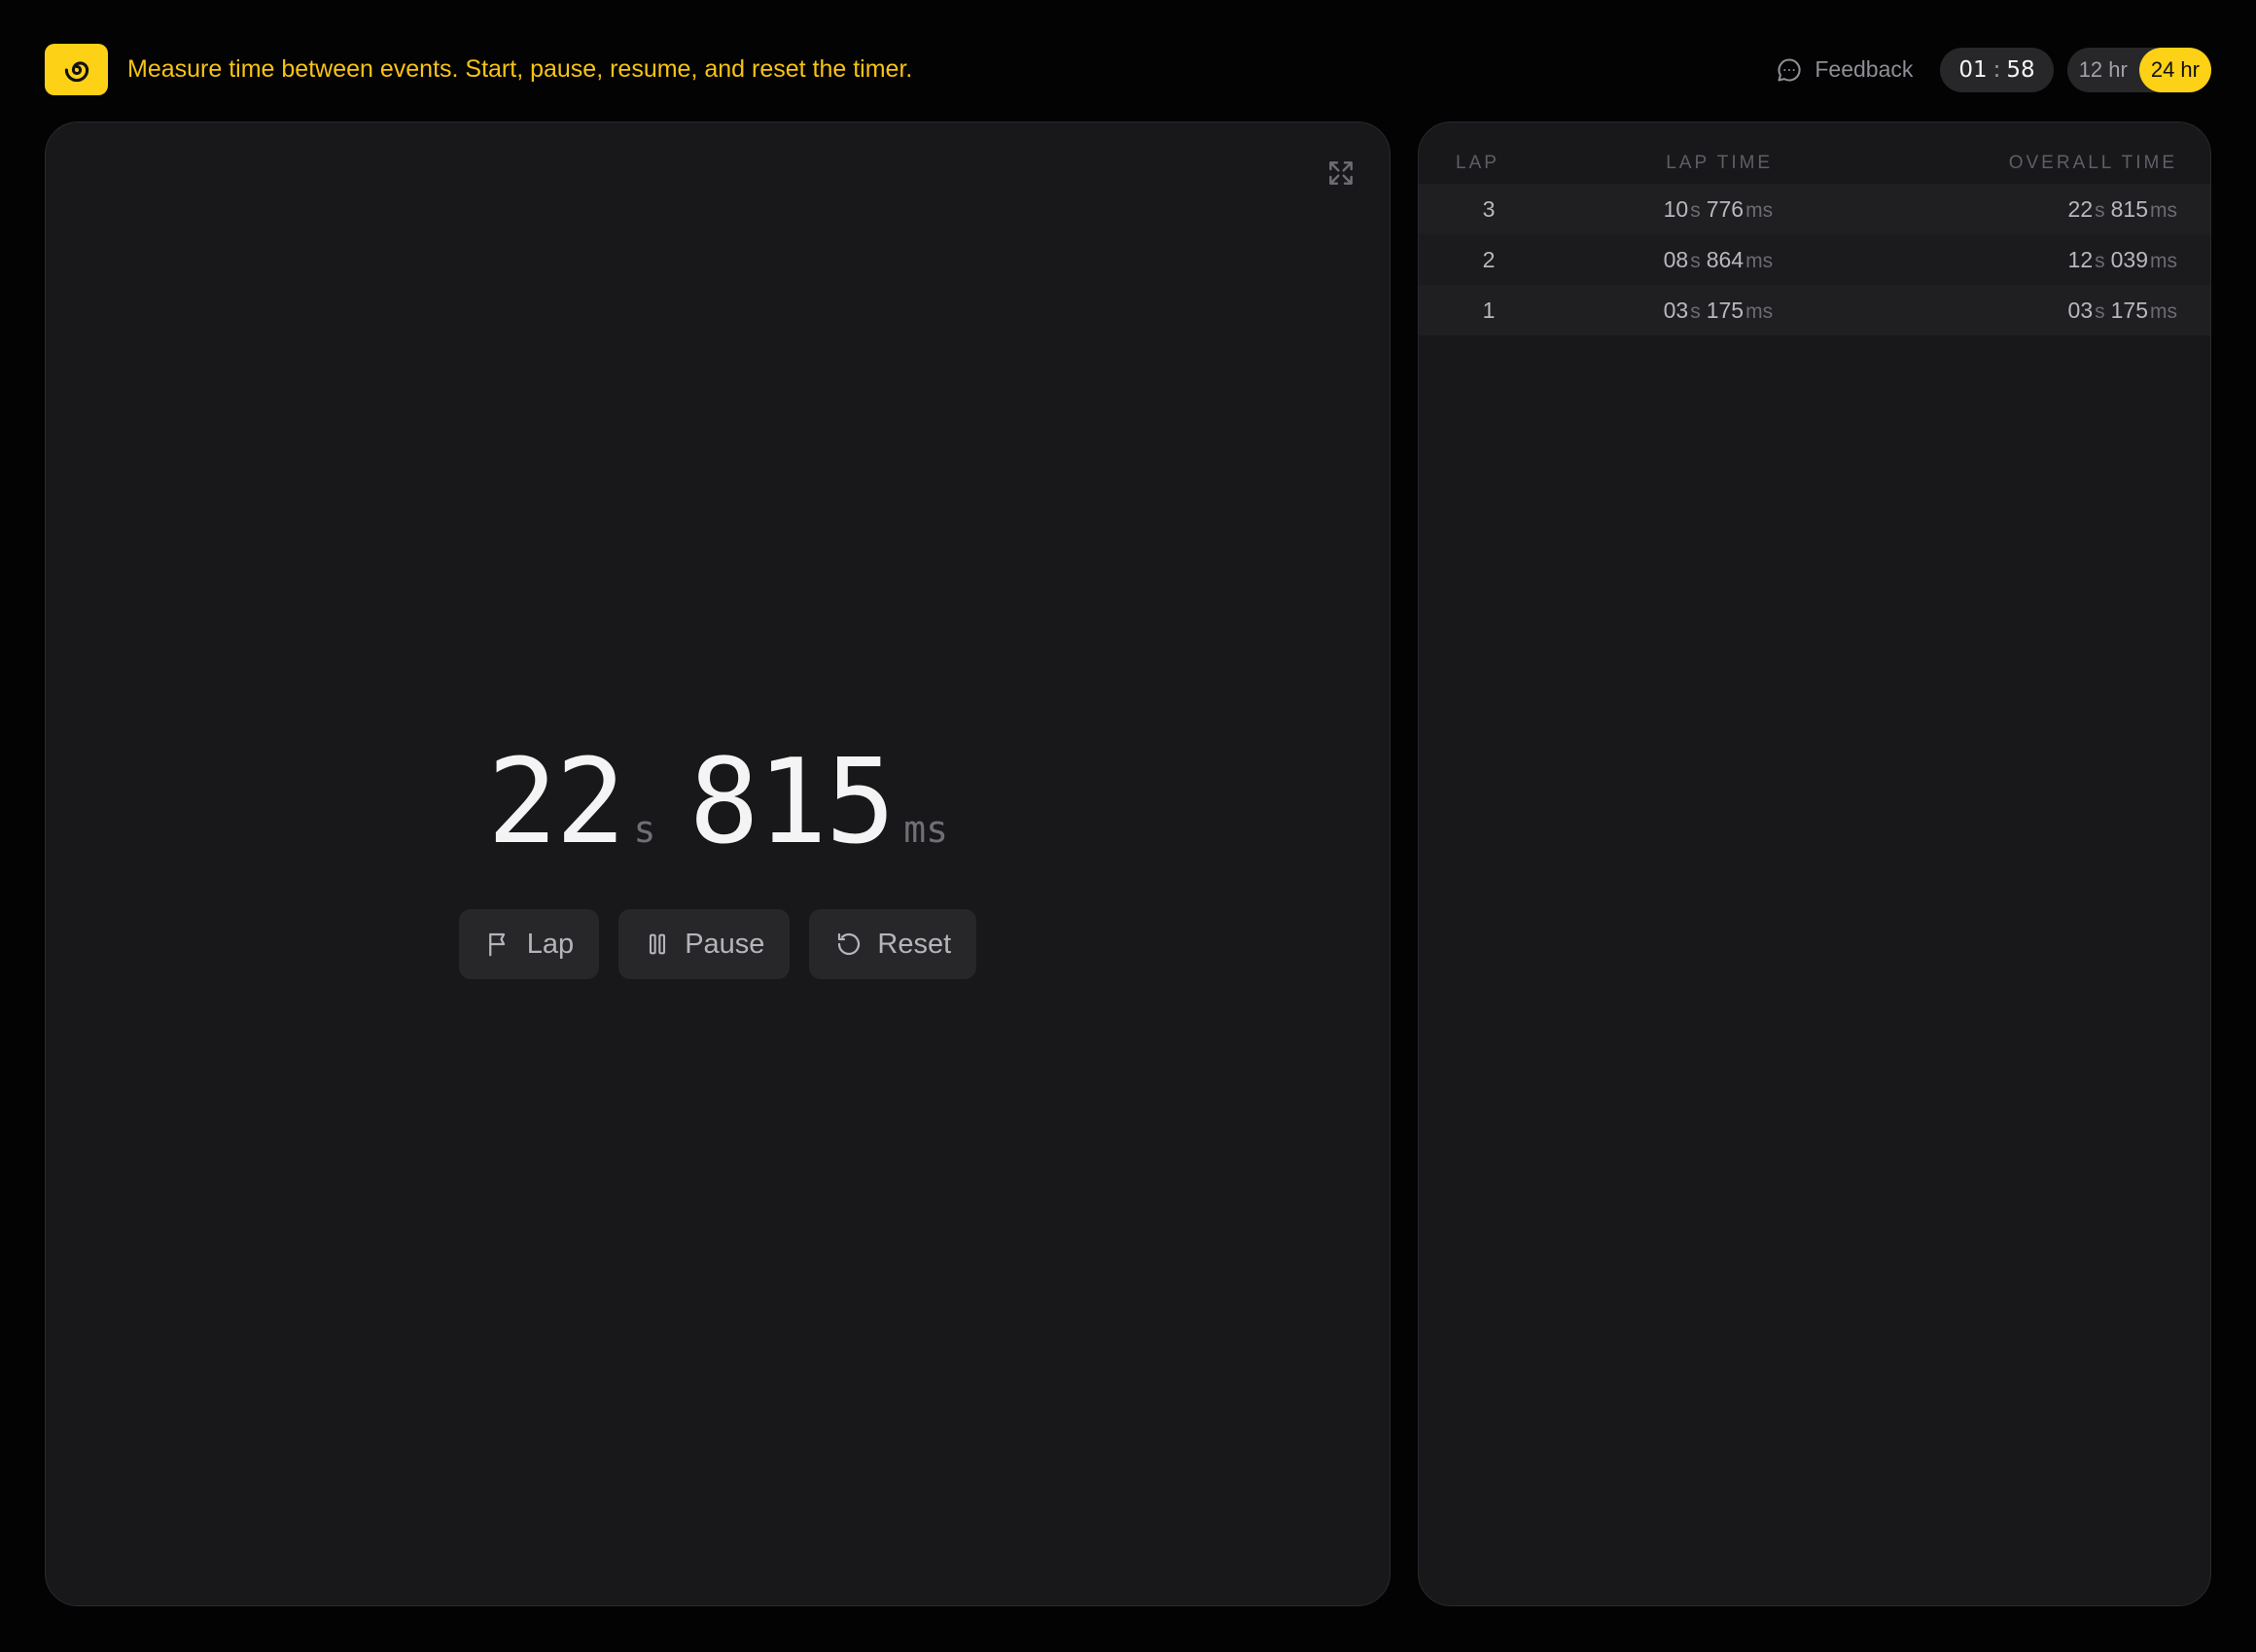 Image resolution: width=2256 pixels, height=1652 pixels. Describe the element at coordinates (914, 944) in the screenshot. I see `reset-button-label: Reset` at that location.